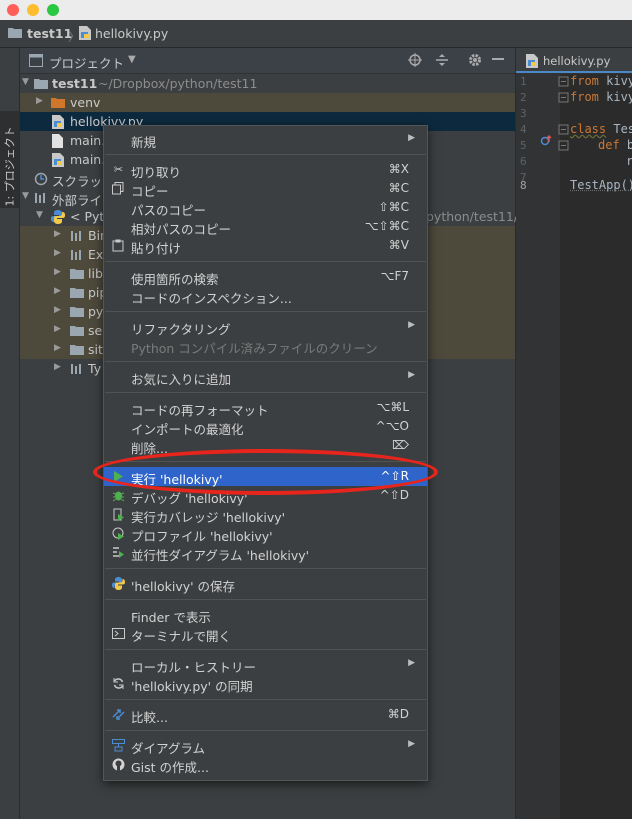 This screenshot has height=819, width=632. Describe the element at coordinates (132, 59) in the screenshot. I see `chevron-down-icon: ▼` at that location.